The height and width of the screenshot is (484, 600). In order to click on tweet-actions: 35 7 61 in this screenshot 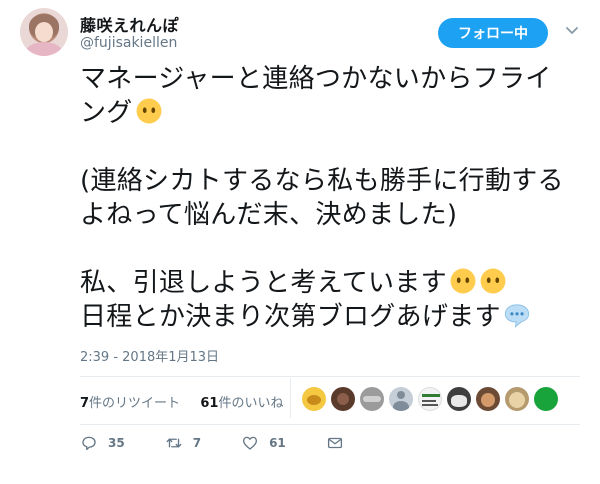, I will do `click(232, 443)`.